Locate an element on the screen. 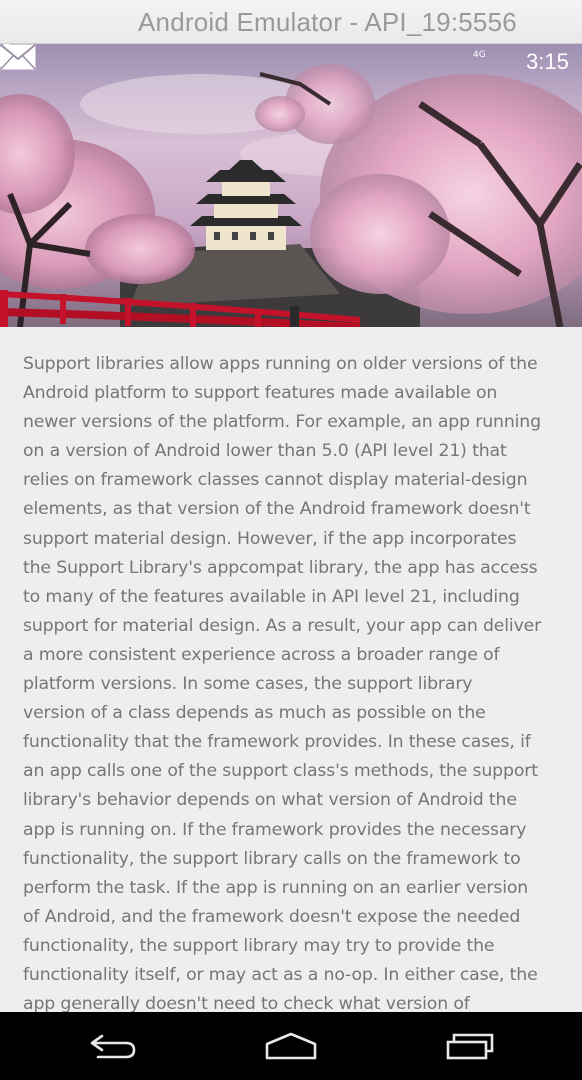 Image resolution: width=582 pixels, height=1080 pixels. recents-icon is located at coordinates (470, 1046).